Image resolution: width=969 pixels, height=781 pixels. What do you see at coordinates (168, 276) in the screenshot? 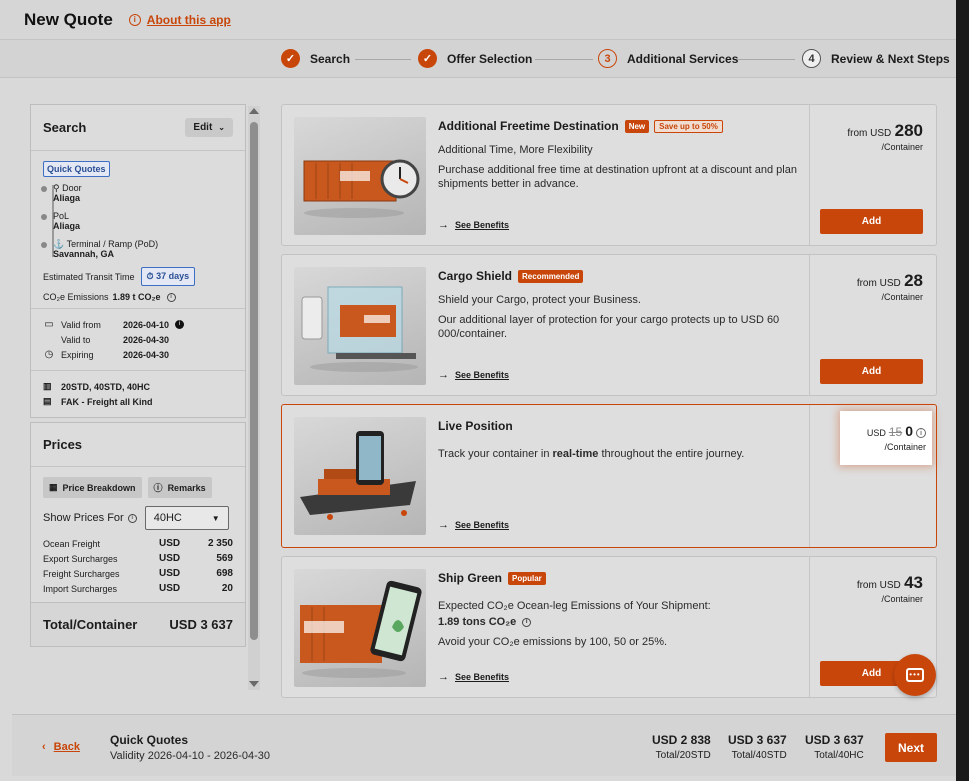
I see `transit-days-badge: ⏱ 37 days` at bounding box center [168, 276].